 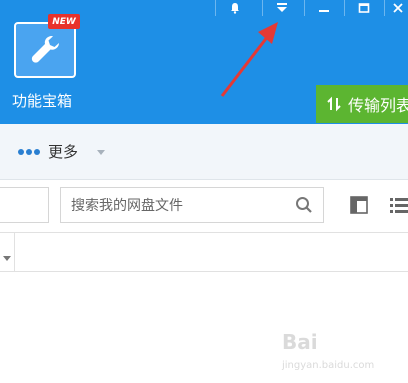 I want to click on search-input, so click(x=179, y=206).